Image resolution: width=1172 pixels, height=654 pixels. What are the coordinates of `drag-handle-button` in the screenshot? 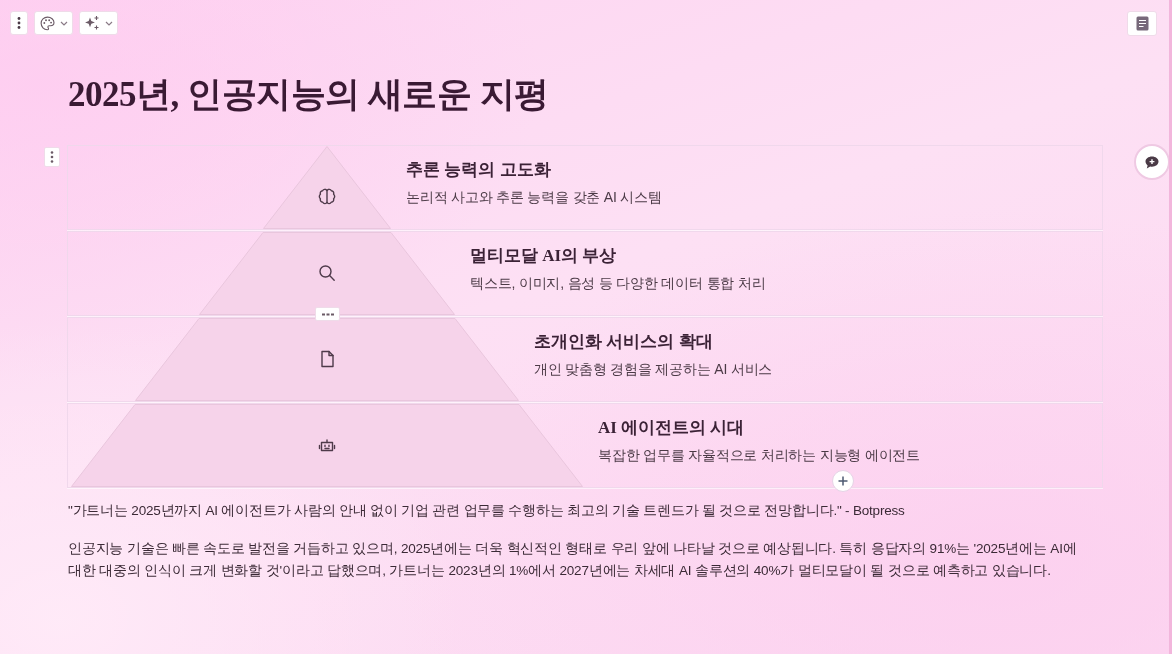 It's located at (327, 314).